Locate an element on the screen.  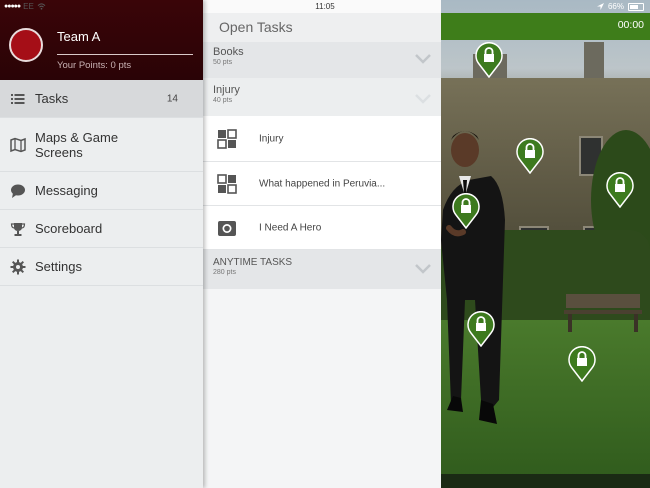
sidebar-item-tasks: Tasks 14 is located at coordinates (101, 99).